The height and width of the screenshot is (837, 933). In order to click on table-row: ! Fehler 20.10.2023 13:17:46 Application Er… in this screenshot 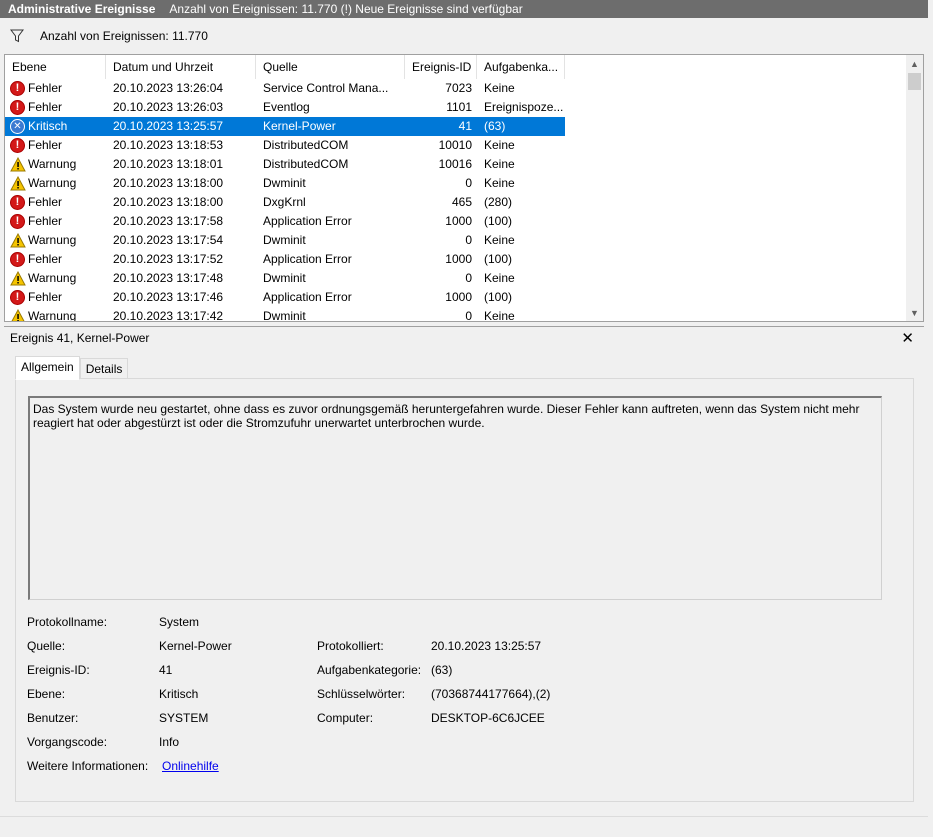, I will do `click(456, 297)`.